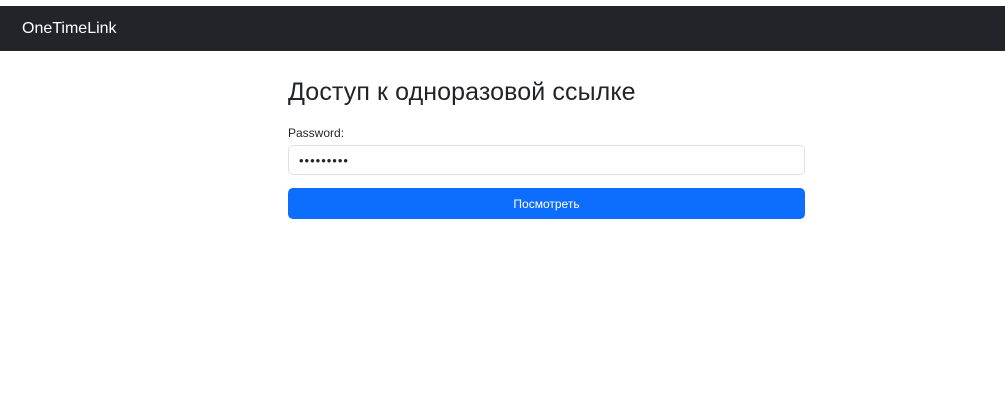 The width and height of the screenshot is (1005, 414). I want to click on navbar: OneTimeLink, so click(502, 28).